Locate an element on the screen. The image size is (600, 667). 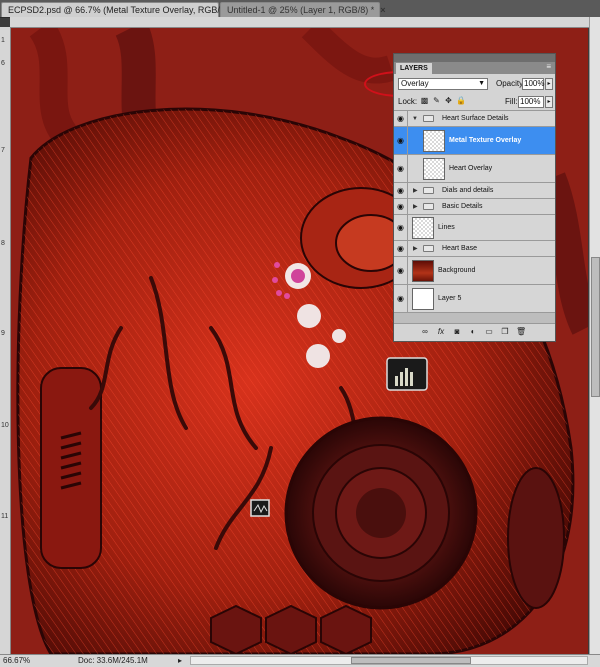
blend-mode-value: Overlay is located at coordinates (415, 83).